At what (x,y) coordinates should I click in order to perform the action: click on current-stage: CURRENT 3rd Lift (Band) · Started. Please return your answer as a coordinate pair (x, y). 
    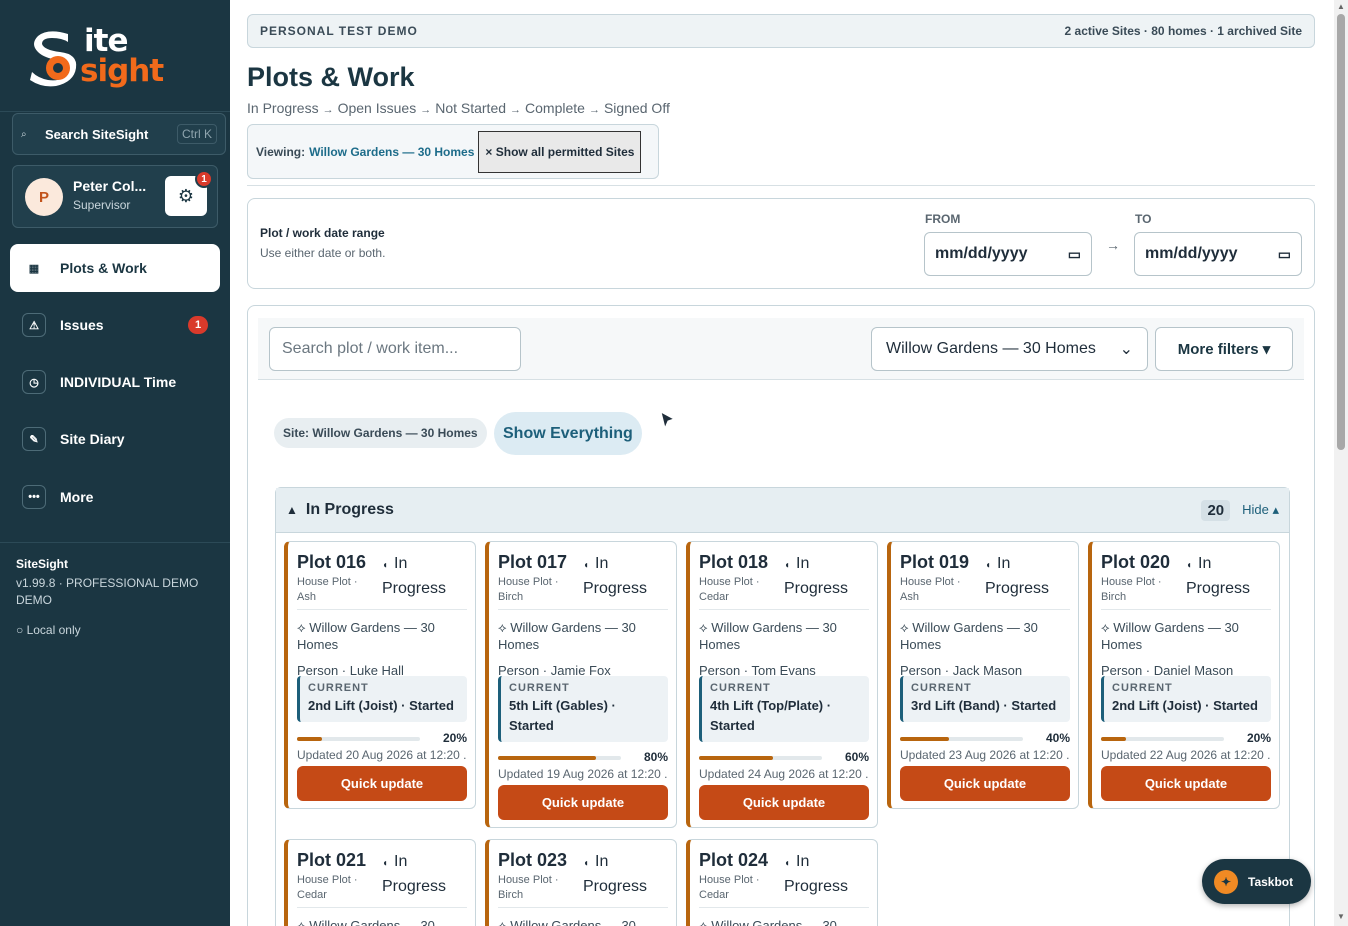
    Looking at the image, I should click on (985, 699).